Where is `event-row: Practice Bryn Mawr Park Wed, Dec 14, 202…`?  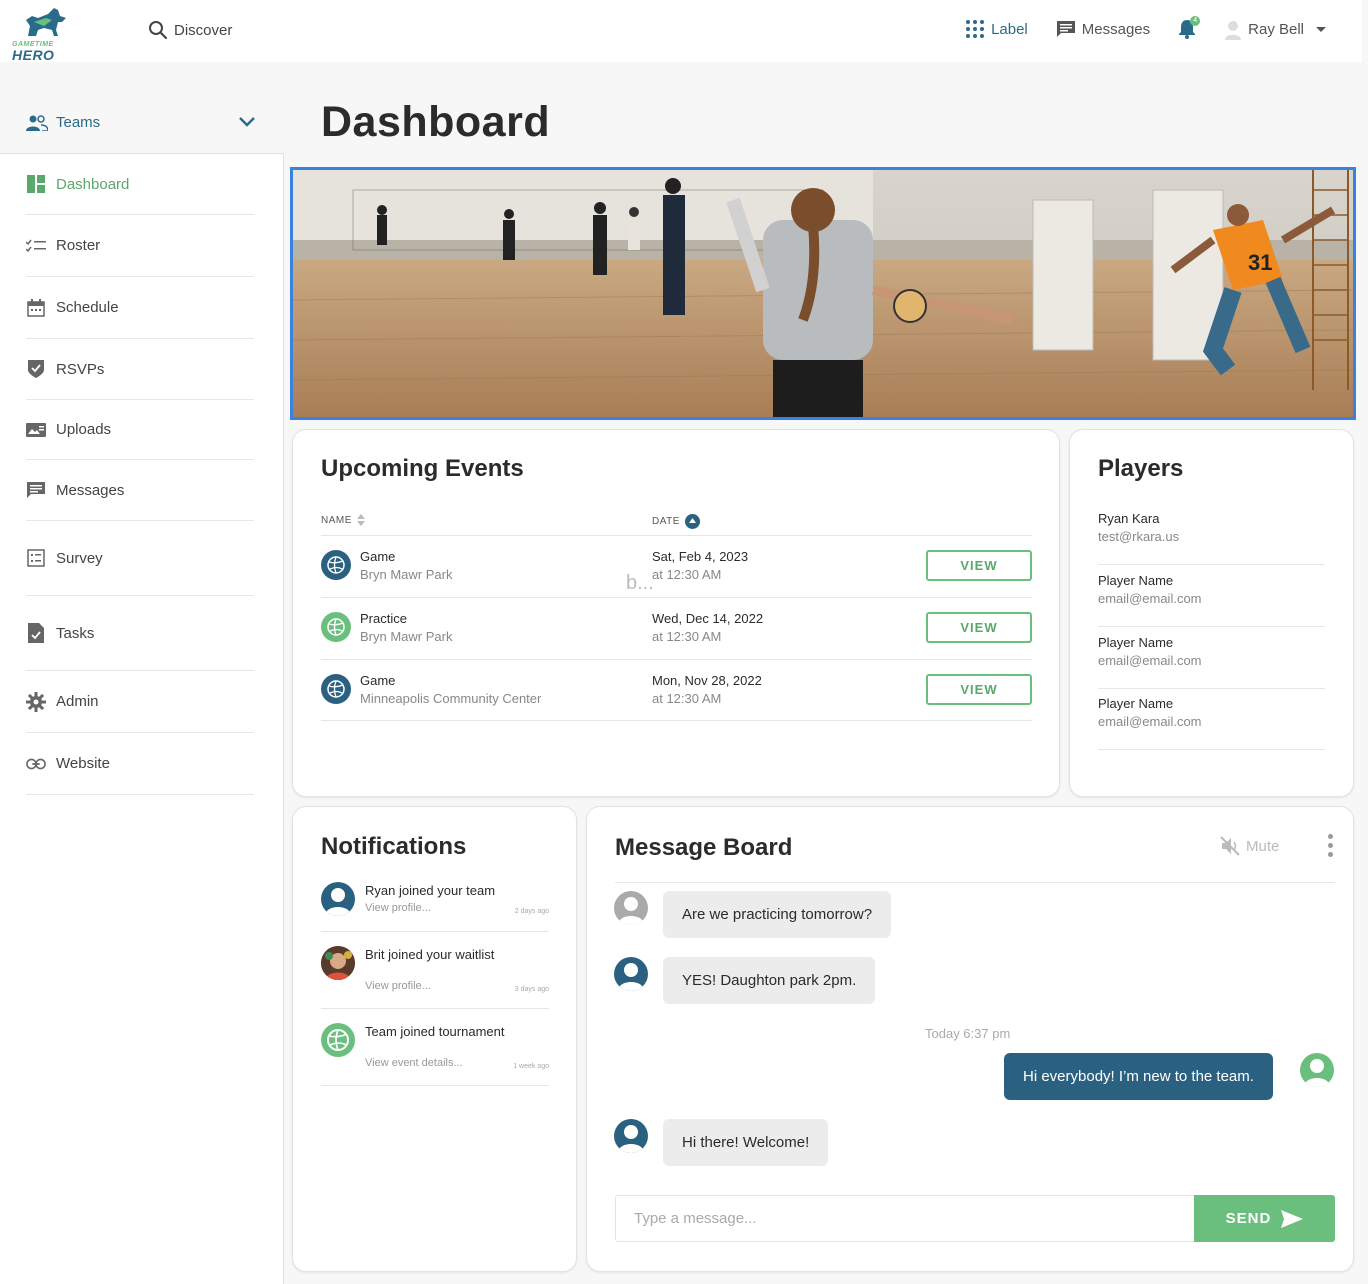 event-row: Practice Bryn Mawr Park Wed, Dec 14, 202… is located at coordinates (676, 628).